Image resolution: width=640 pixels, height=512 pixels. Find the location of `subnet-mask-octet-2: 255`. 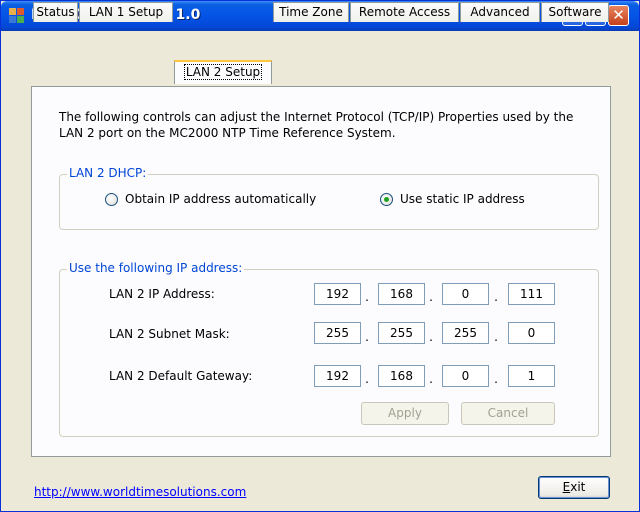

subnet-mask-octet-2: 255 is located at coordinates (401, 333).